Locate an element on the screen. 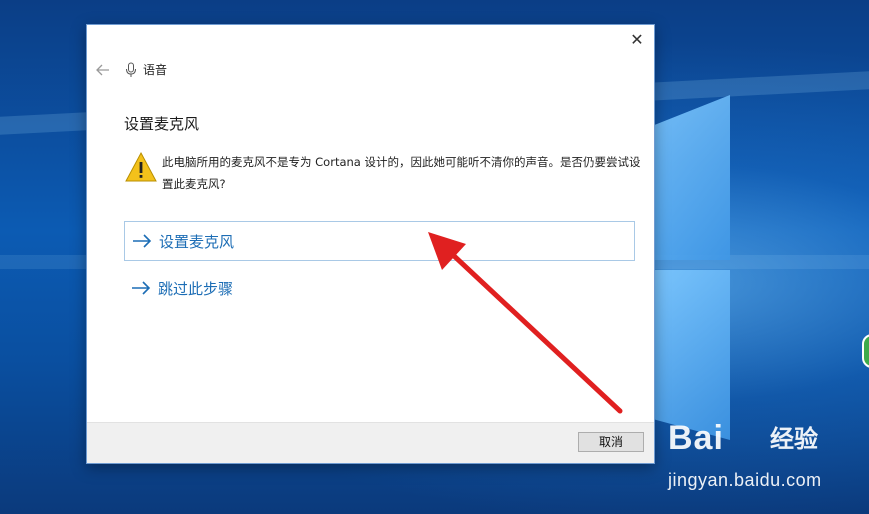  warning-icon is located at coordinates (141, 166).